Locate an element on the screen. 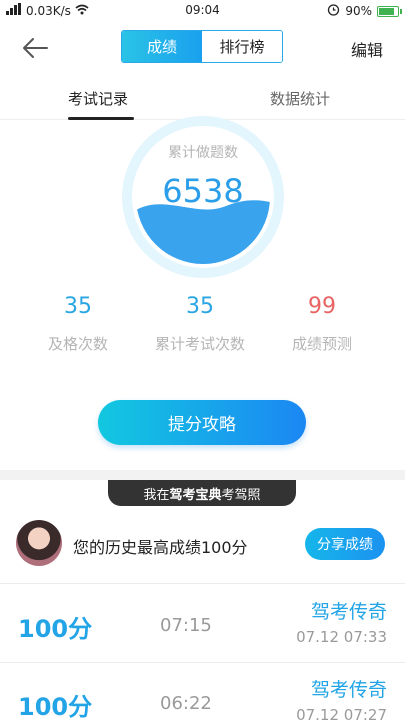  section-divider is located at coordinates (202, 475).